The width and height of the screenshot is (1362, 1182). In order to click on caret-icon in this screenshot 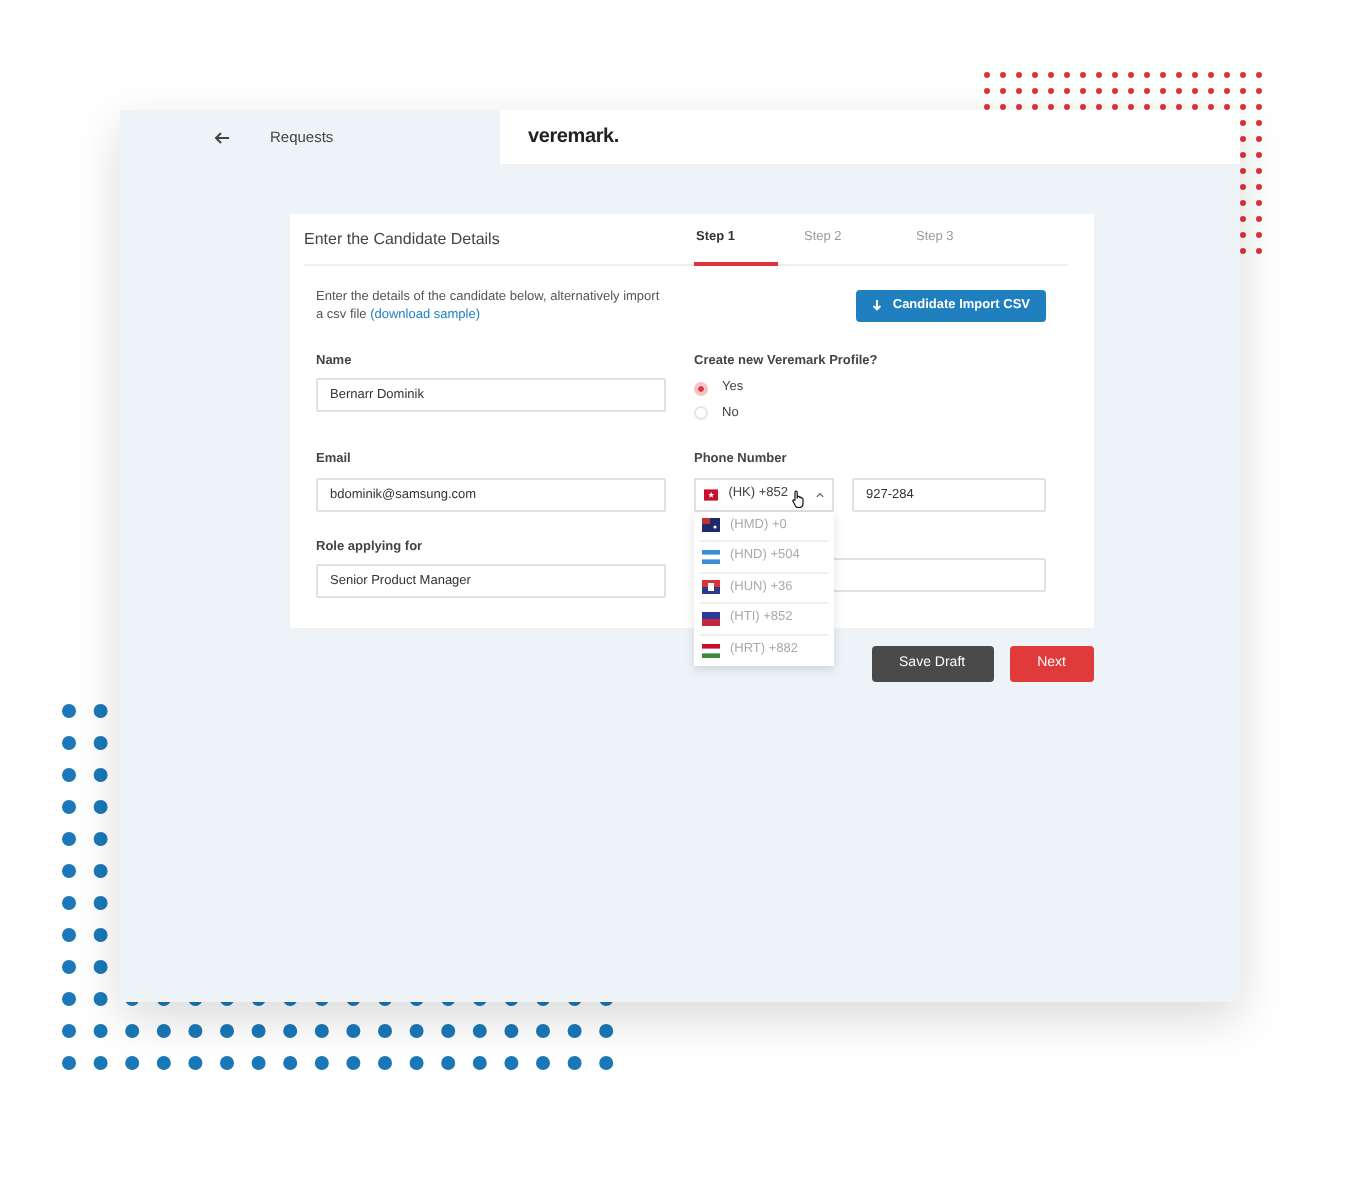, I will do `click(820, 494)`.